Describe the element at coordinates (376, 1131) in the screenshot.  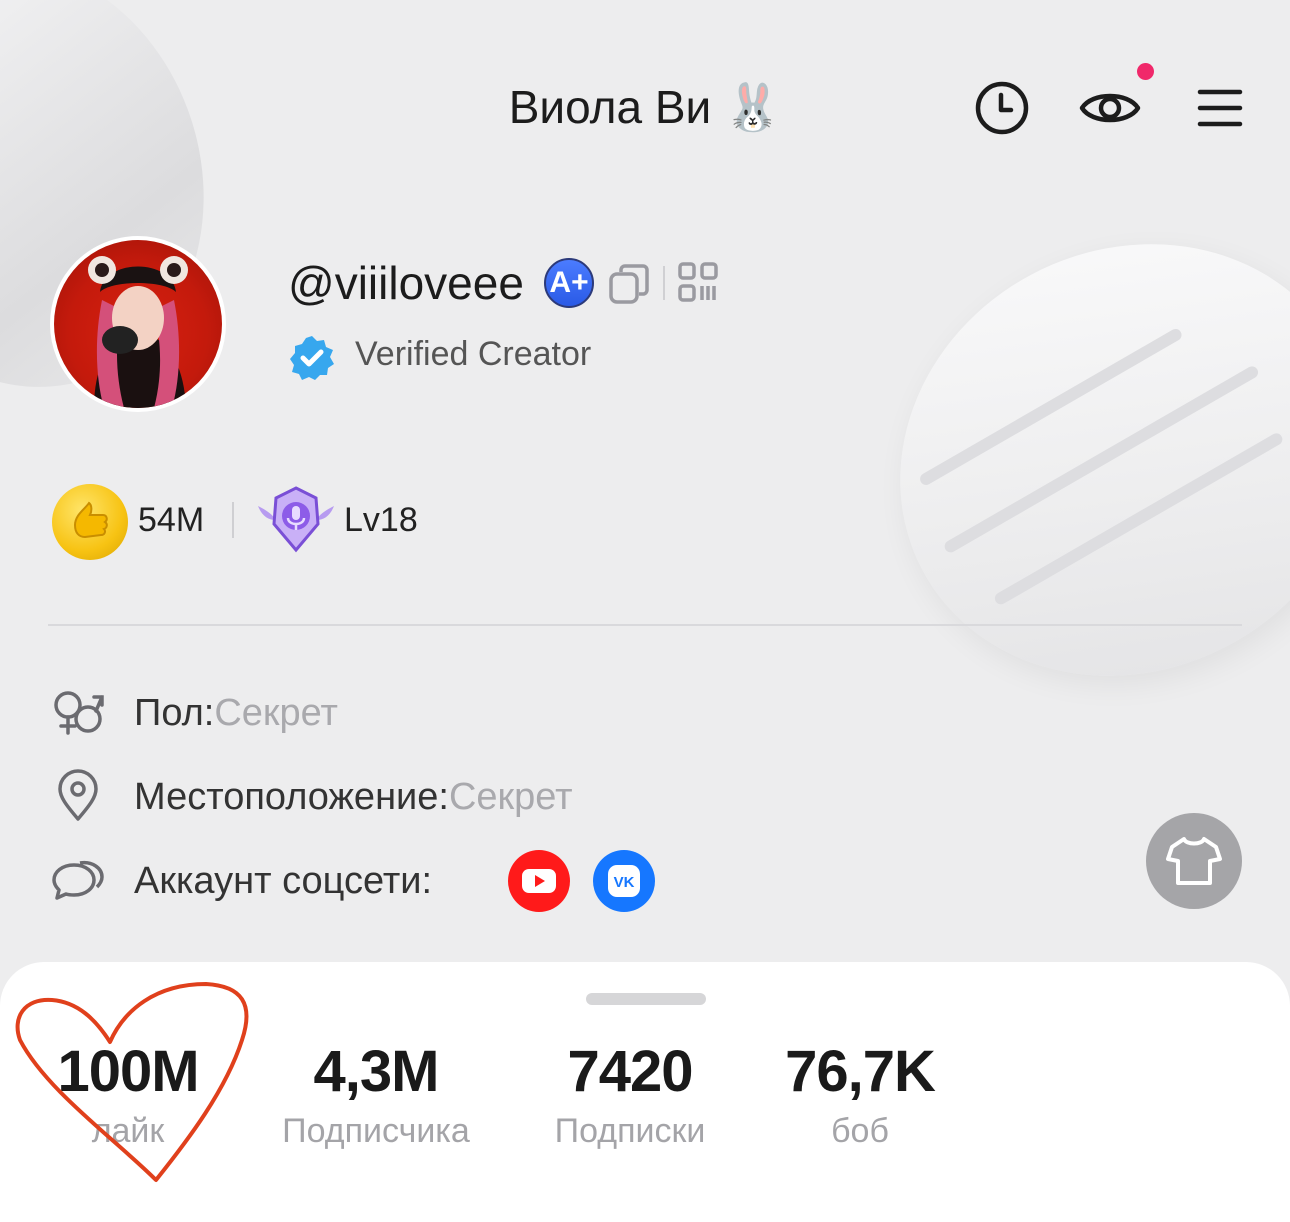
I see `followers-caption: Подписчика` at that location.